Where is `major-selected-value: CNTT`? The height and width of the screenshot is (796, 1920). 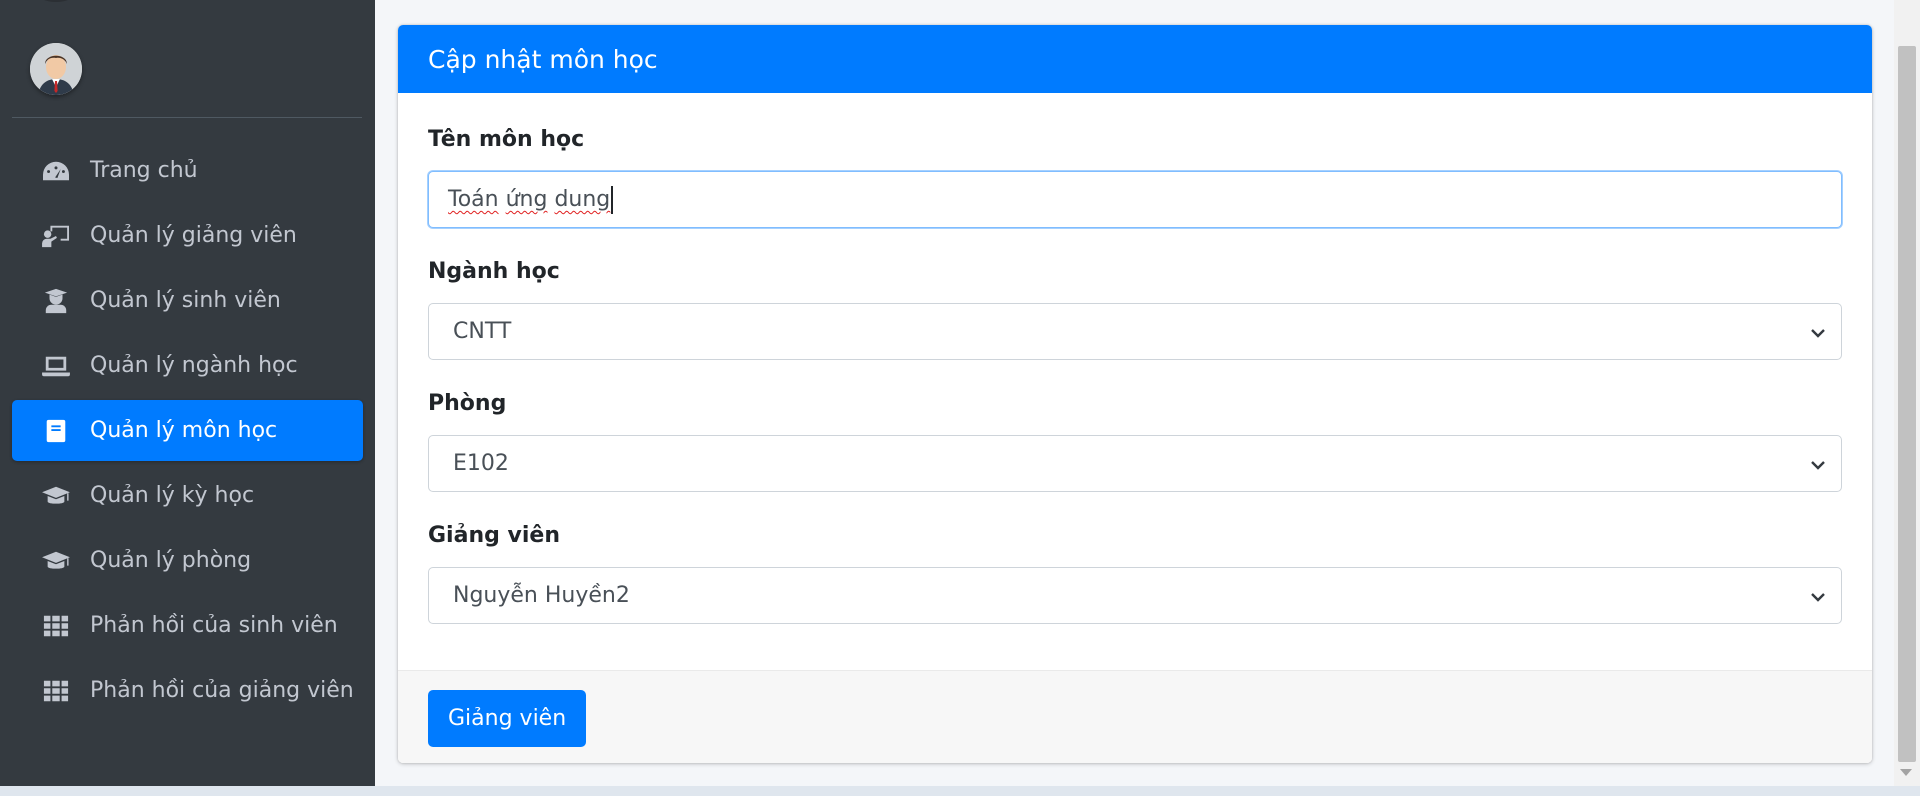 major-selected-value: CNTT is located at coordinates (482, 331).